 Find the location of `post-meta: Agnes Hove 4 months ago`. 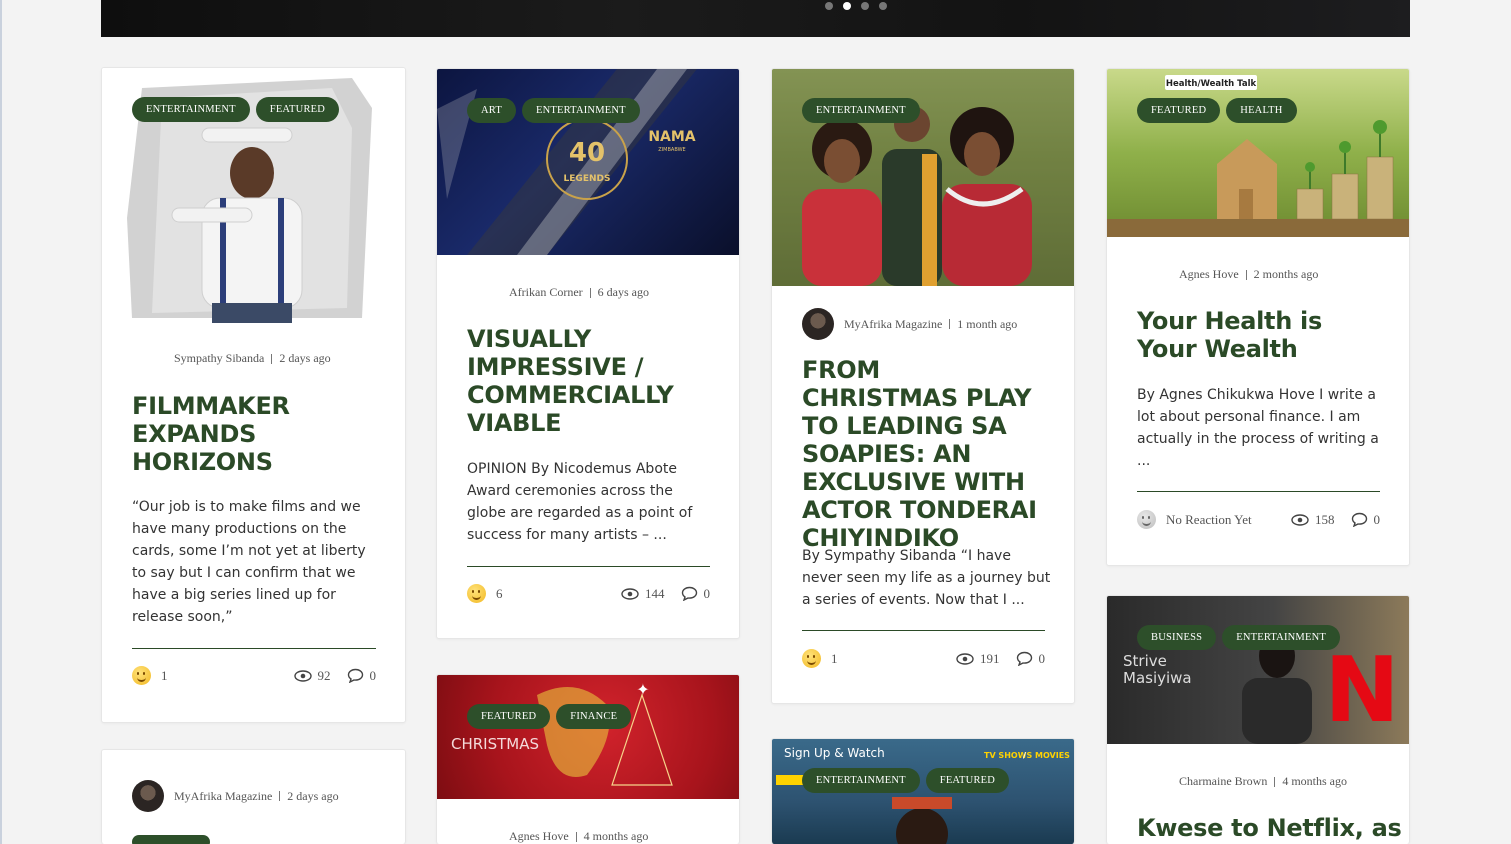

post-meta: Agnes Hove 4 months ago is located at coordinates (578, 836).